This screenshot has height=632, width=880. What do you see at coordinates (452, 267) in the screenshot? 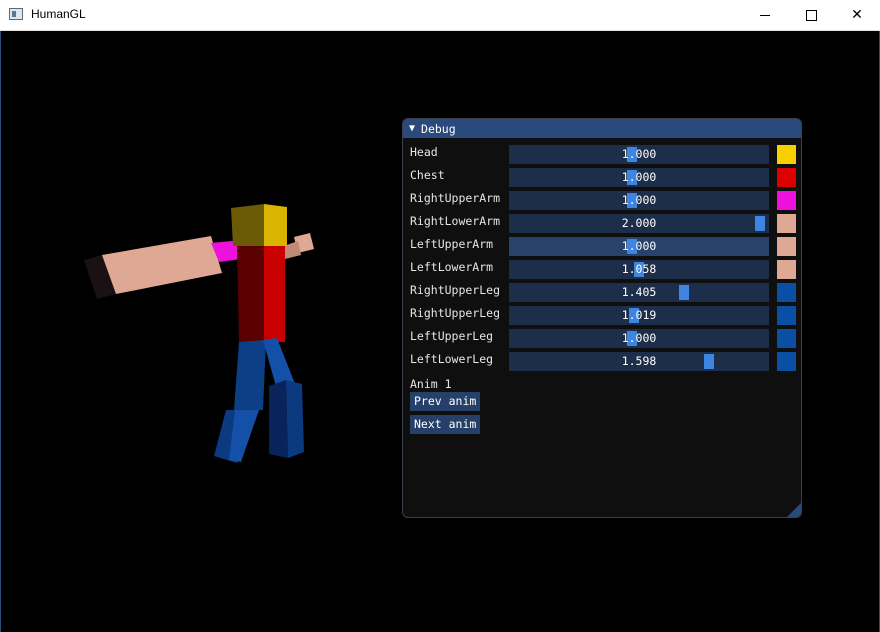
I see `param-label: LeftLowerArm` at bounding box center [452, 267].